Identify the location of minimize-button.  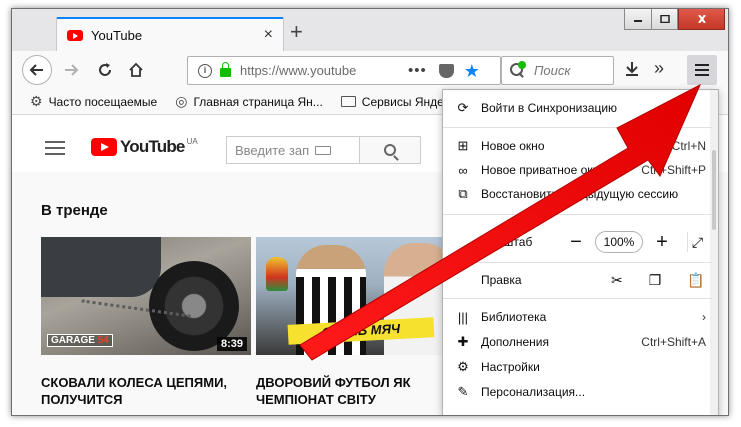
(637, 19).